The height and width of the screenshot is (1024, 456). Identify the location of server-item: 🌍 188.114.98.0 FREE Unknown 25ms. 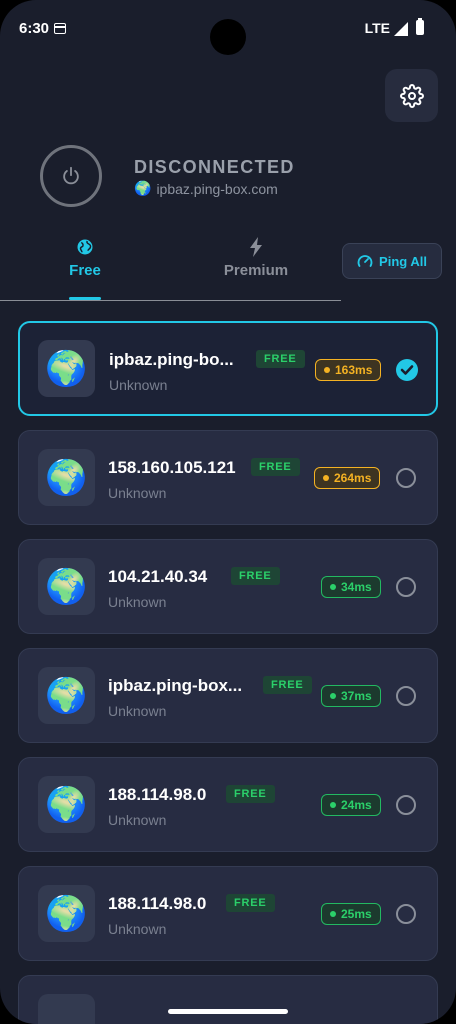
(228, 913).